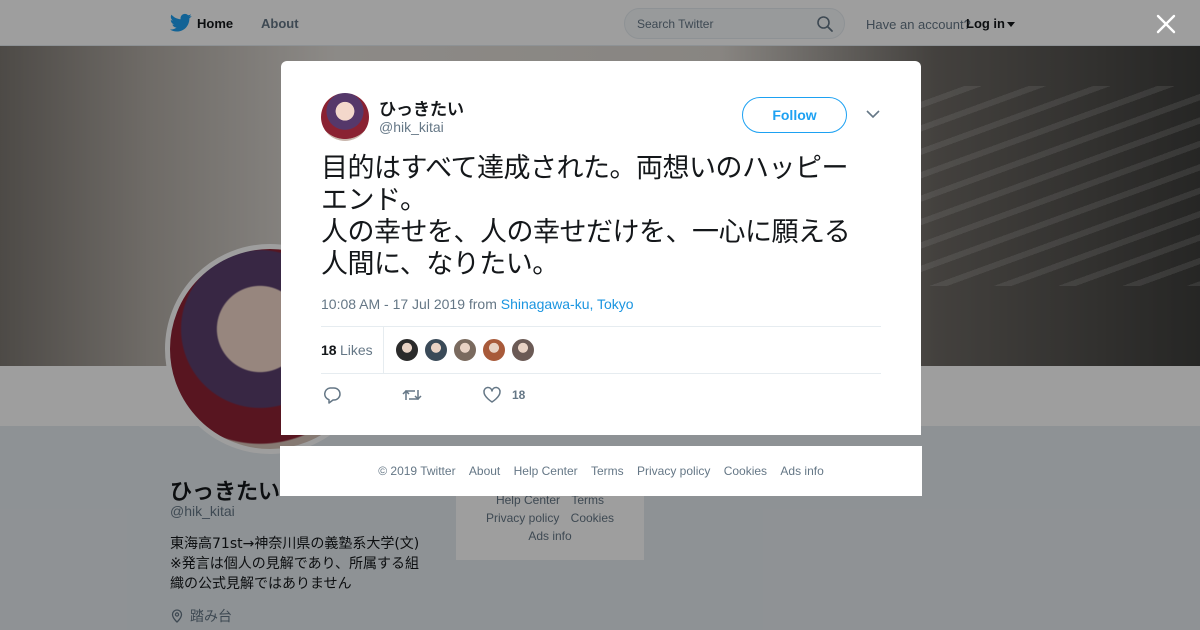  I want to click on follow-button: Follow, so click(794, 115).